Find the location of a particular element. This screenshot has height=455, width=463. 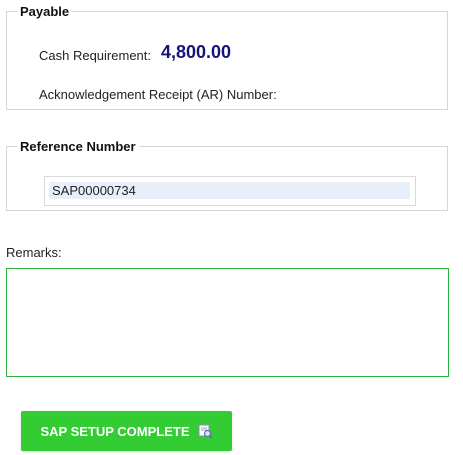

reference-legend: Reference Number is located at coordinates (78, 146).